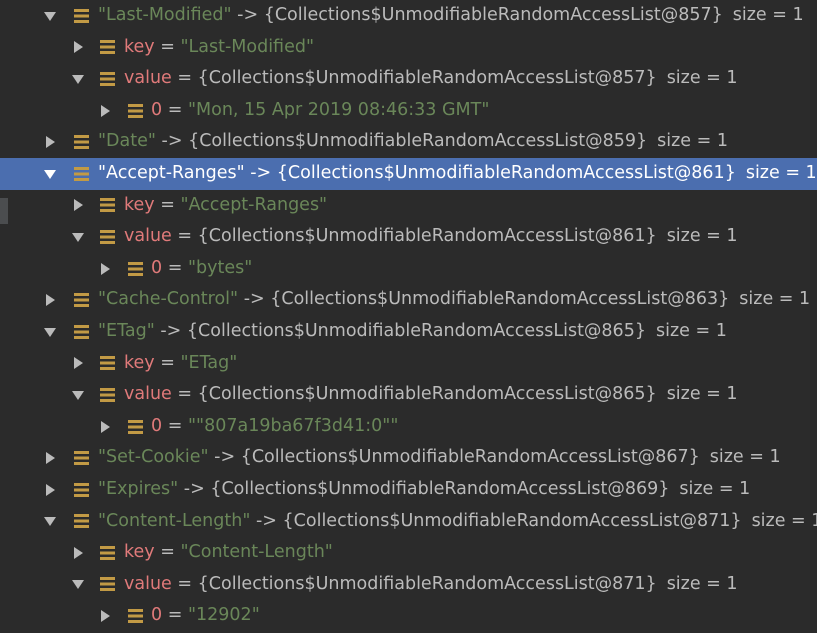 This screenshot has height=633, width=817. I want to click on field-row: 0 = "Mon, 15 Apr 2019 08:46:33 GMT", so click(408, 111).